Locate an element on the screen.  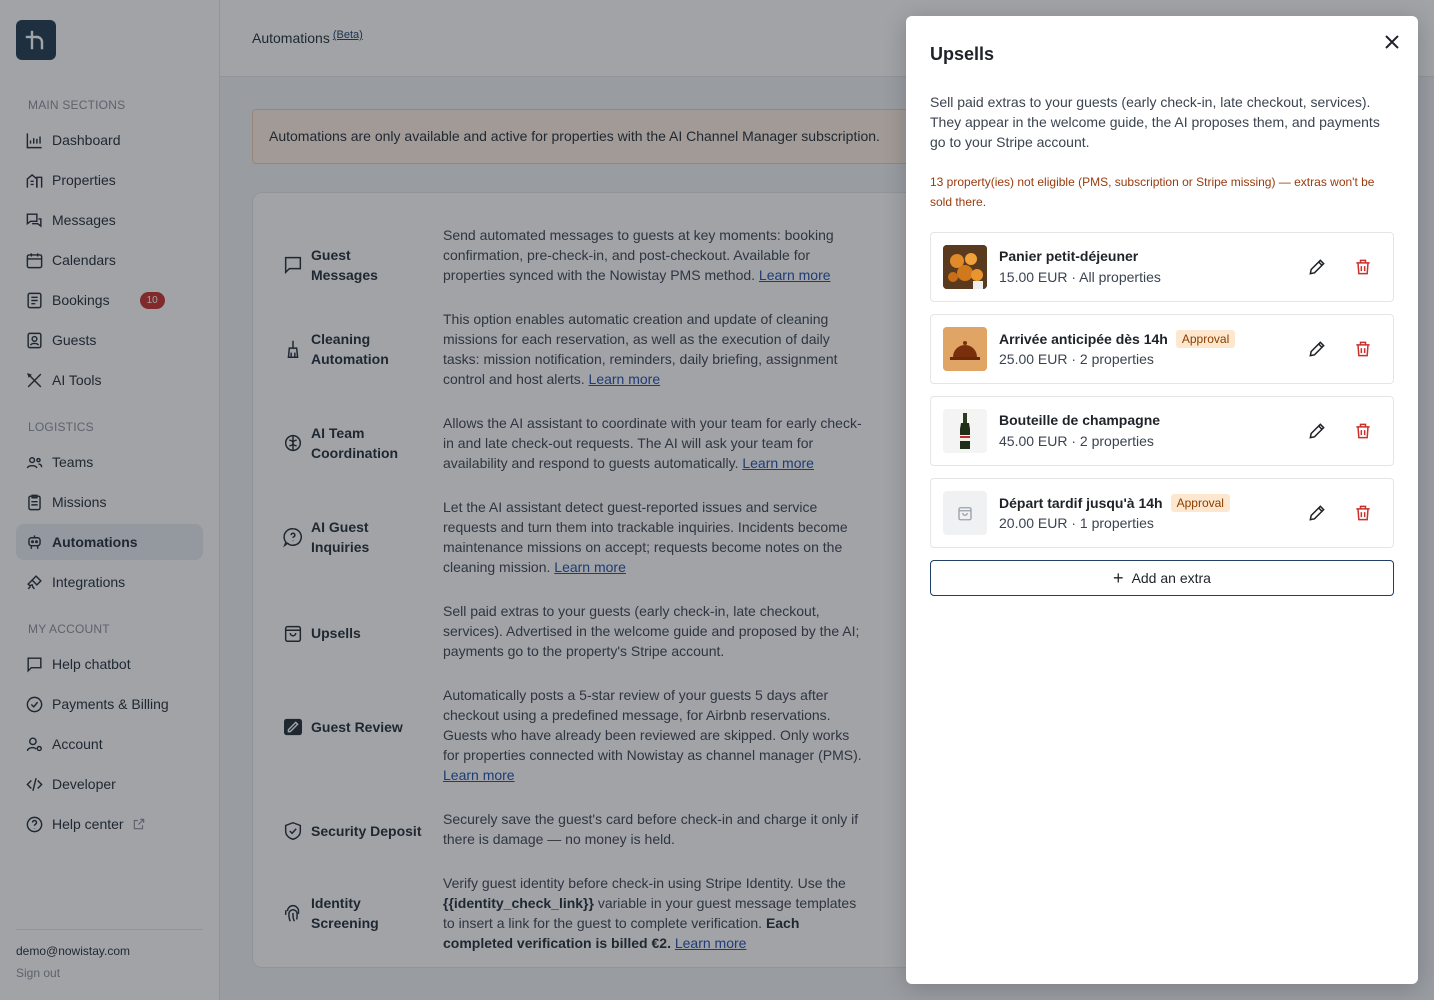
extra-price-scope: 25.00 EUR · 2 properties is located at coordinates (1076, 359).